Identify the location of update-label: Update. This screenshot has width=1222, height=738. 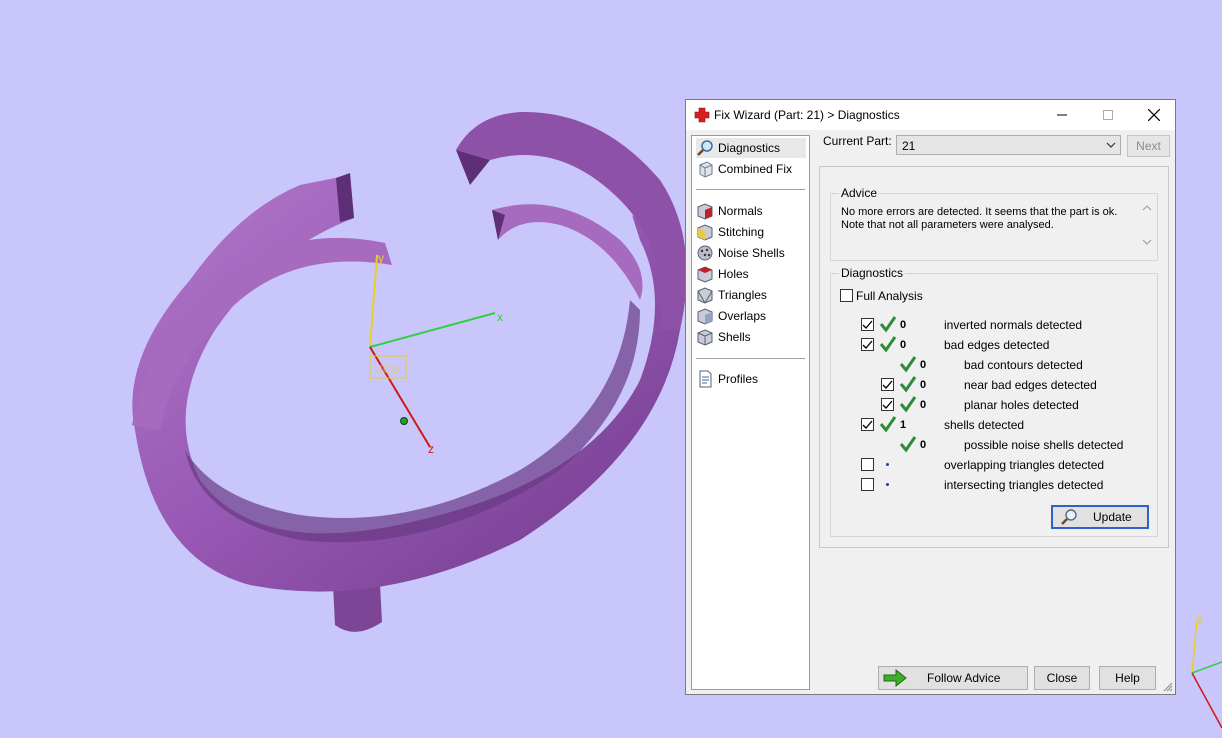
(1112, 517).